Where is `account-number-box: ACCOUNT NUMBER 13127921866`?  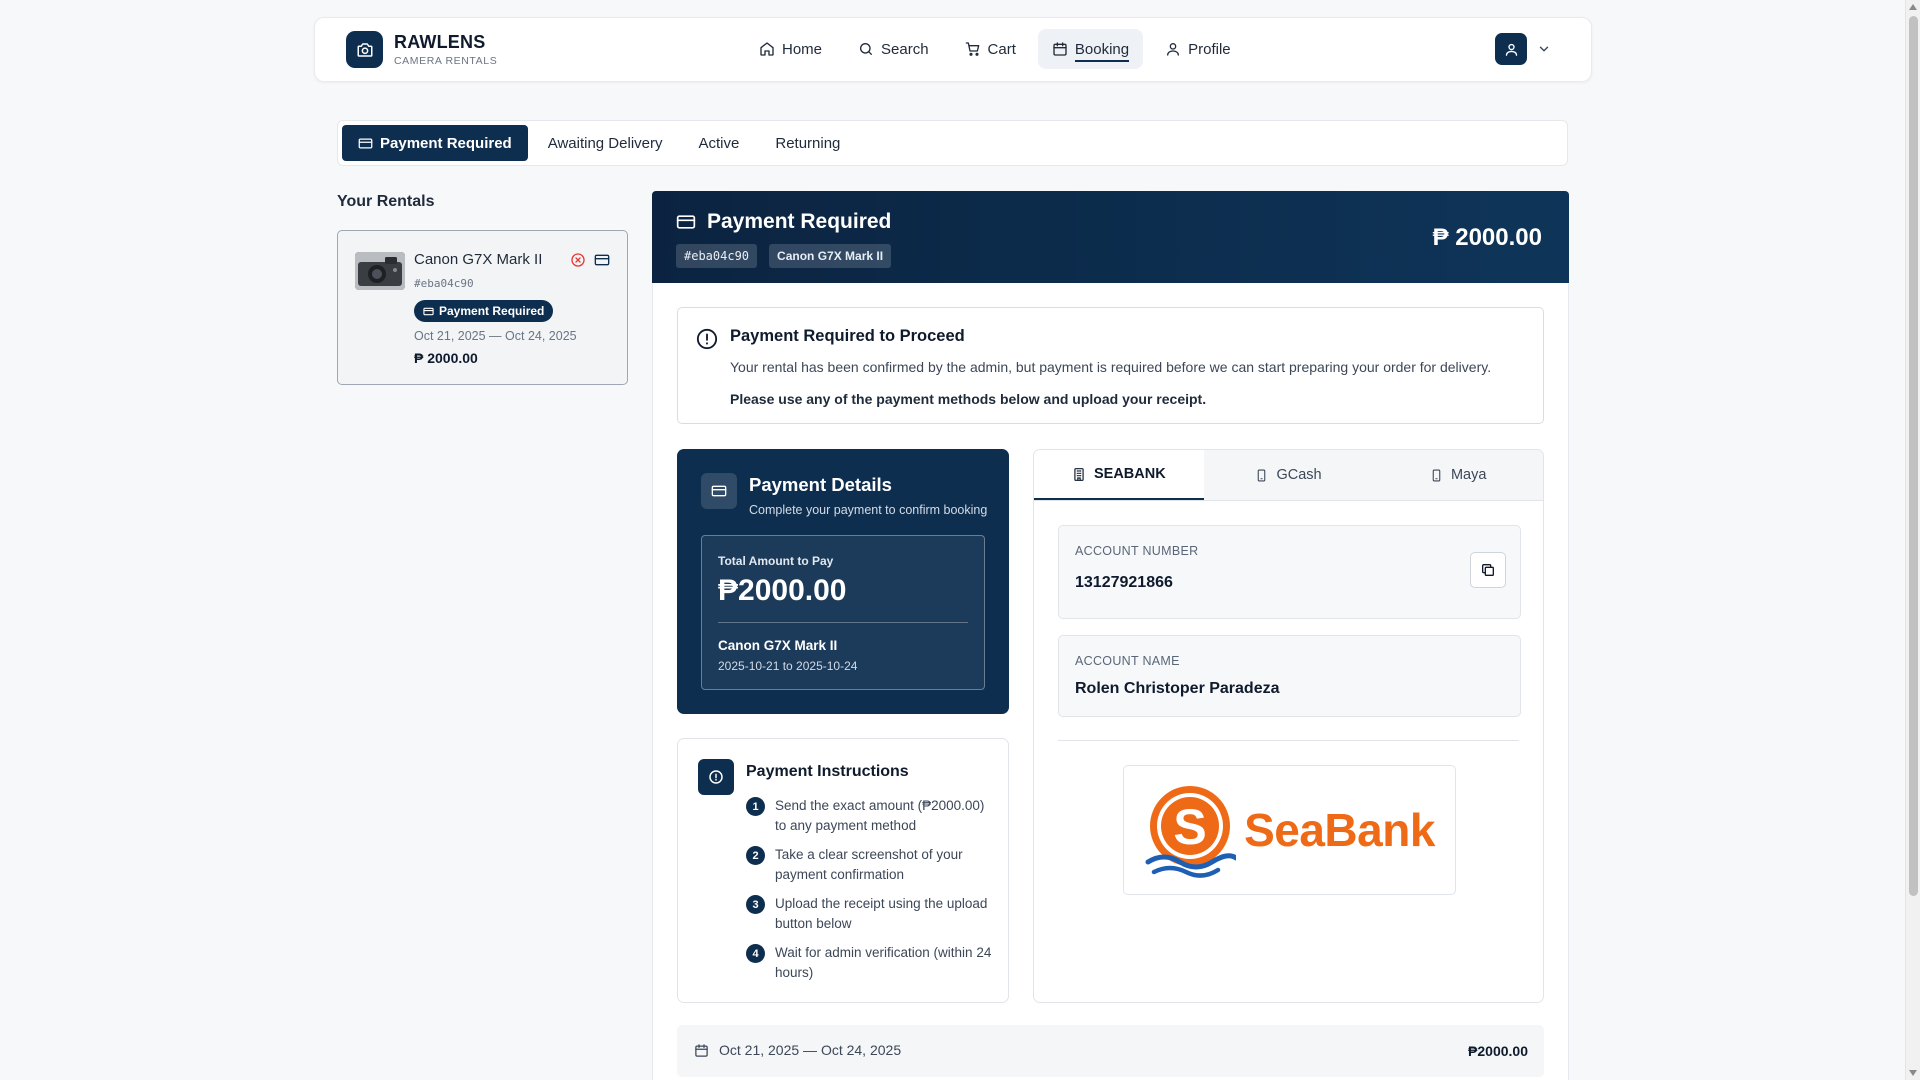
account-number-box: ACCOUNT NUMBER 13127921866 is located at coordinates (1289, 572).